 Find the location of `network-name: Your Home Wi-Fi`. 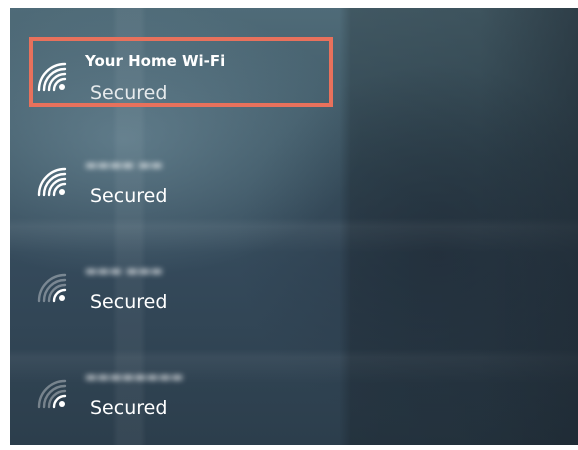

network-name: Your Home Wi-Fi is located at coordinates (155, 61).